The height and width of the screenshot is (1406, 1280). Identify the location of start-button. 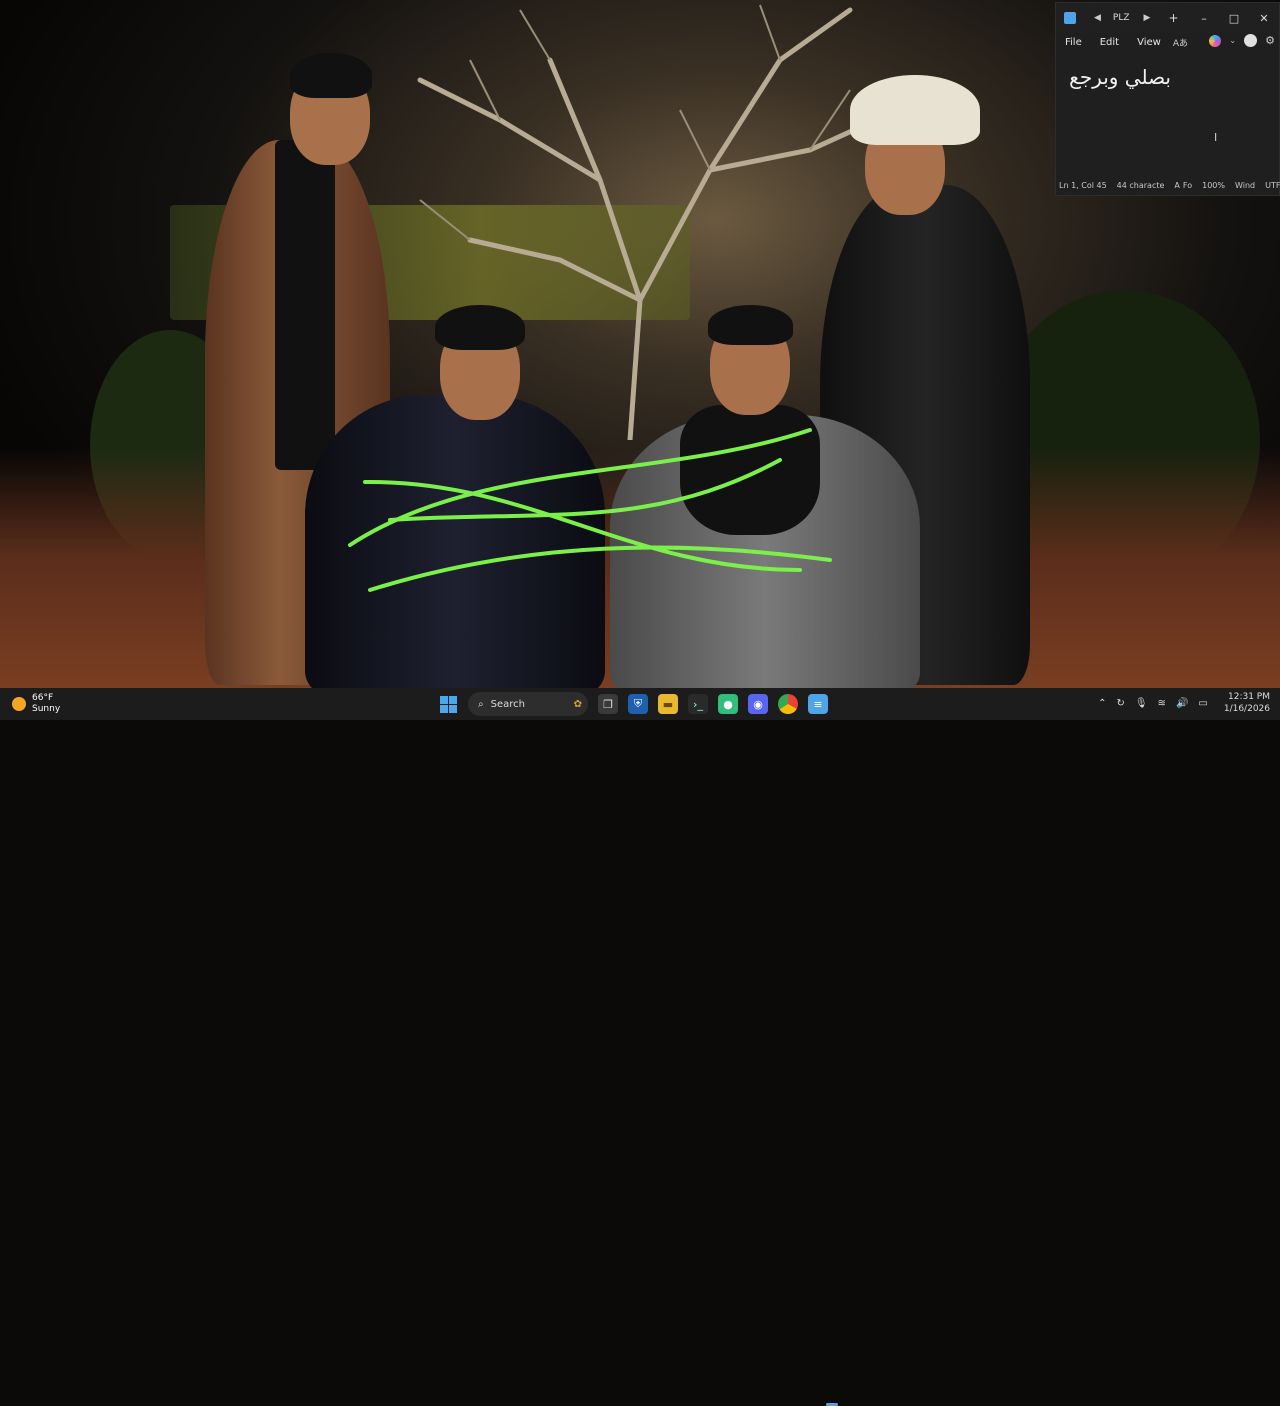
(448, 704).